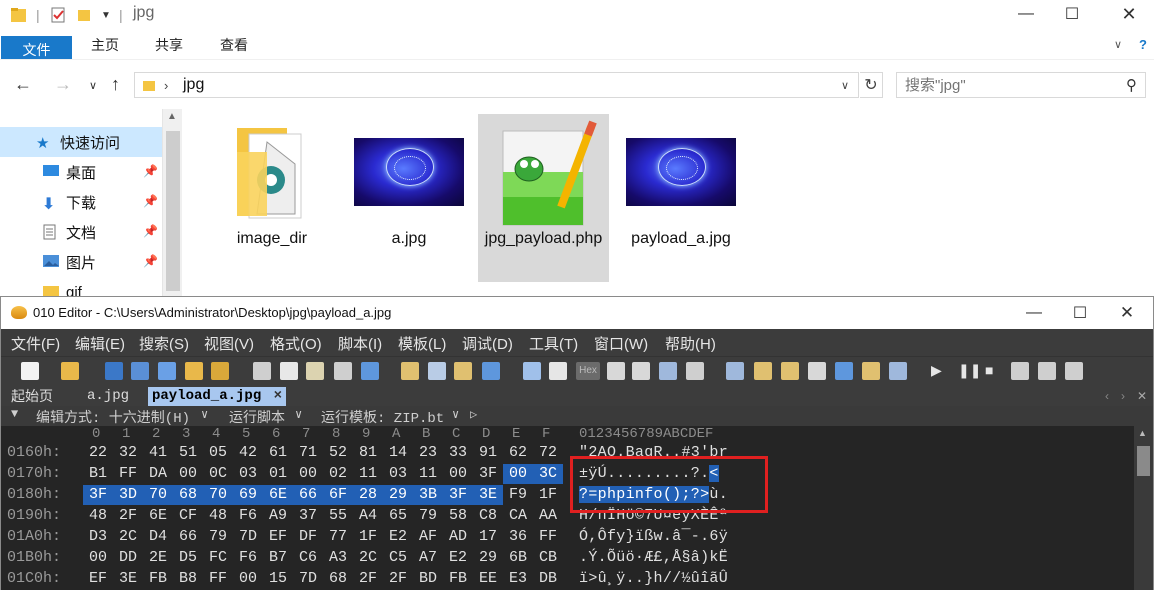 The height and width of the screenshot is (590, 1154). What do you see at coordinates (81, 142) in the screenshot?
I see `nav-quick-access: ★ 快速访问` at bounding box center [81, 142].